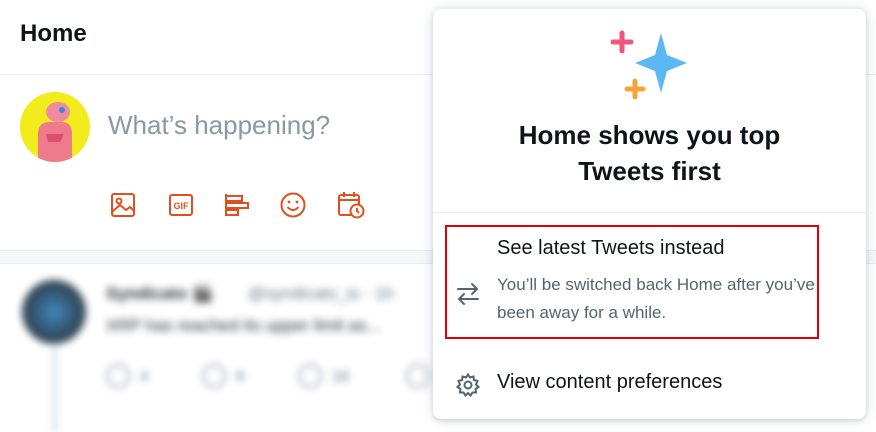 The height and width of the screenshot is (432, 876). Describe the element at coordinates (219, 125) in the screenshot. I see `compose-input: What’s happening?` at that location.